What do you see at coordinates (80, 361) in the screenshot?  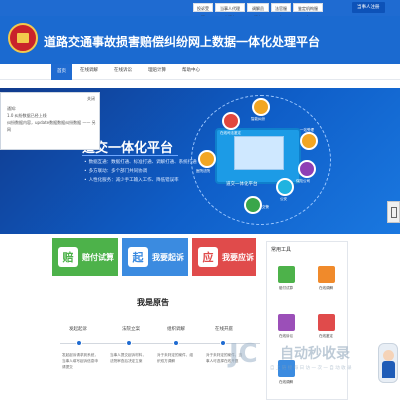 I see `step-desc: 发起起诉请求到系统，当事人填写起诉信息申请提交` at bounding box center [80, 361].